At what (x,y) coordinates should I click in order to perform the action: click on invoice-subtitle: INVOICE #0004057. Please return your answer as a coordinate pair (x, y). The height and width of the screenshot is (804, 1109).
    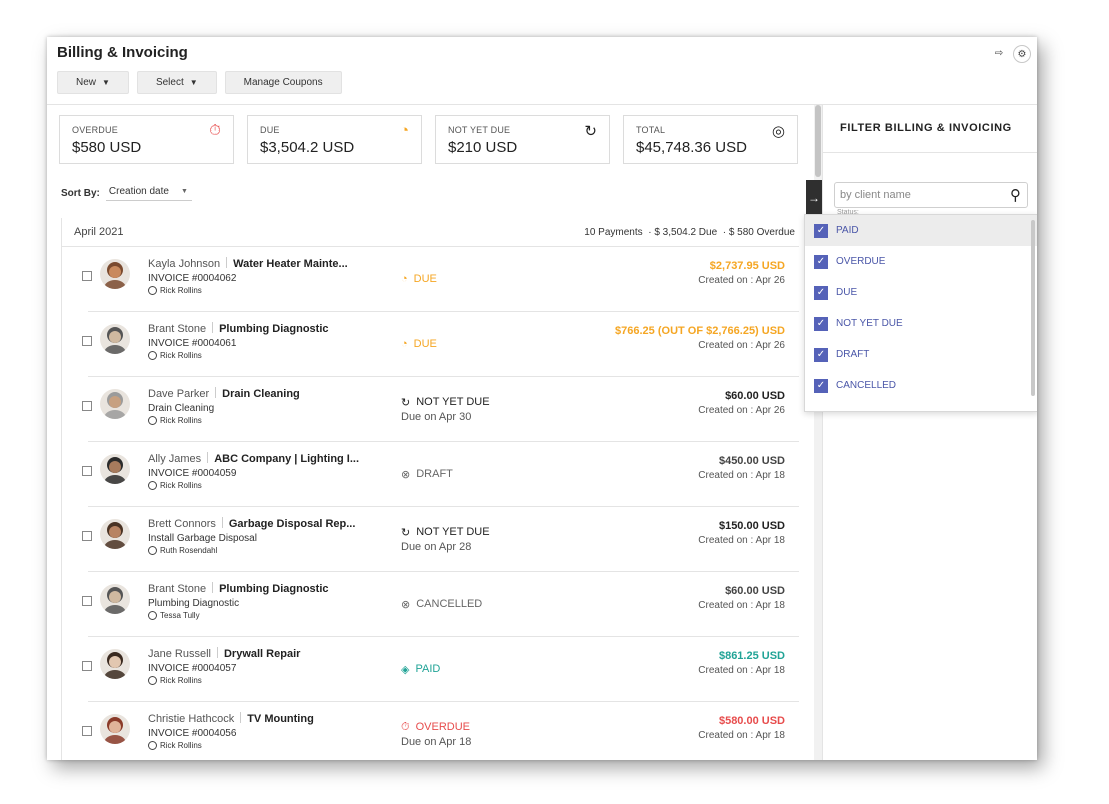
    Looking at the image, I should click on (192, 668).